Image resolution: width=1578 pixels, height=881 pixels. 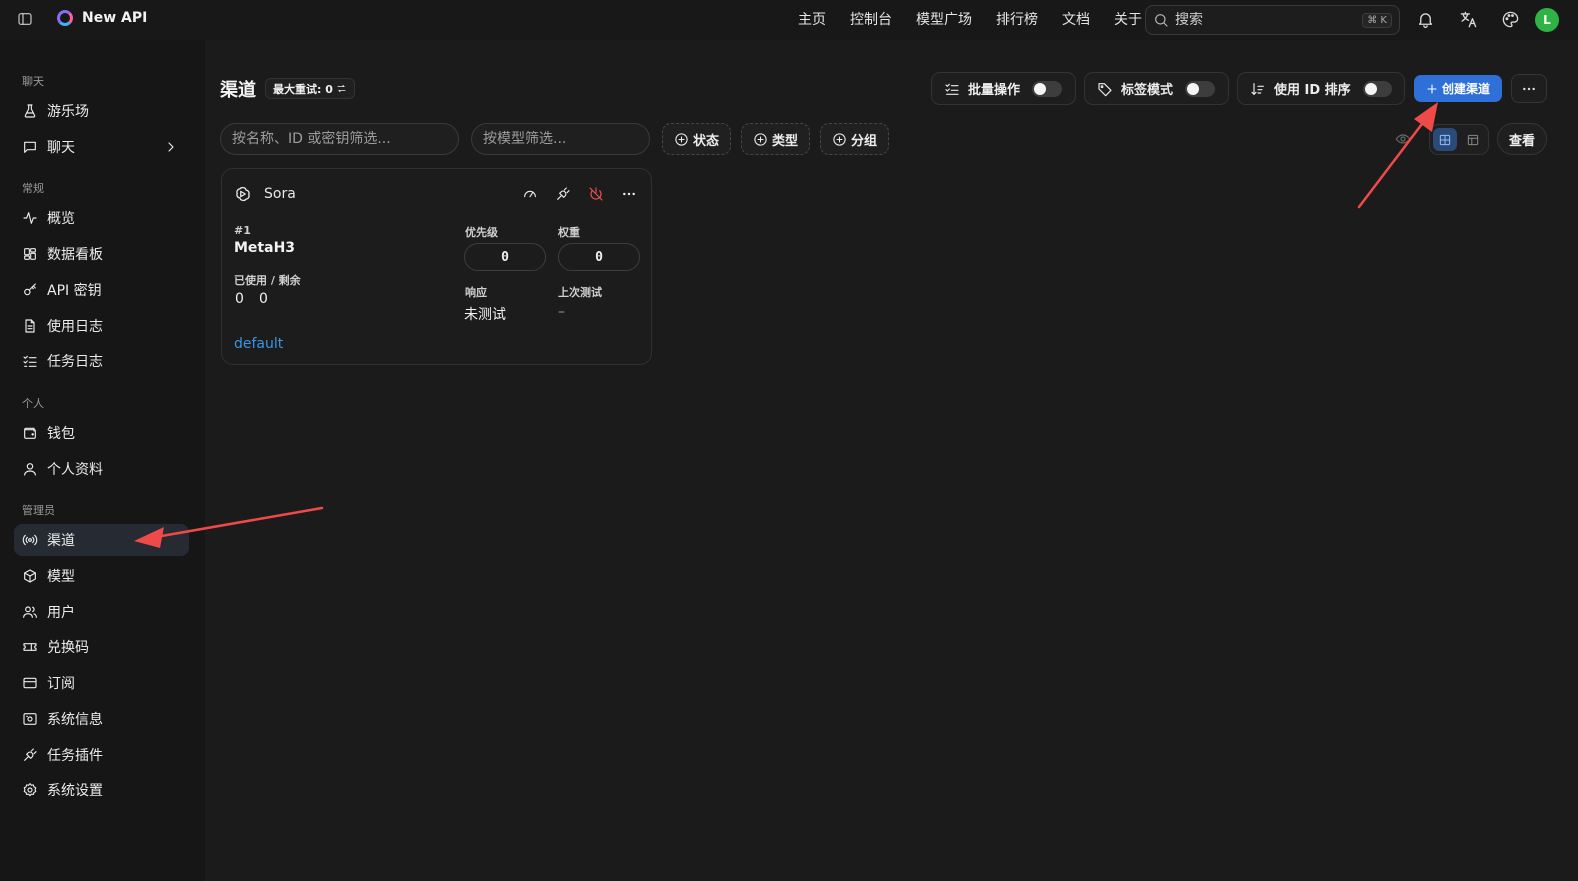 What do you see at coordinates (1258, 89) in the screenshot?
I see `sort-icon` at bounding box center [1258, 89].